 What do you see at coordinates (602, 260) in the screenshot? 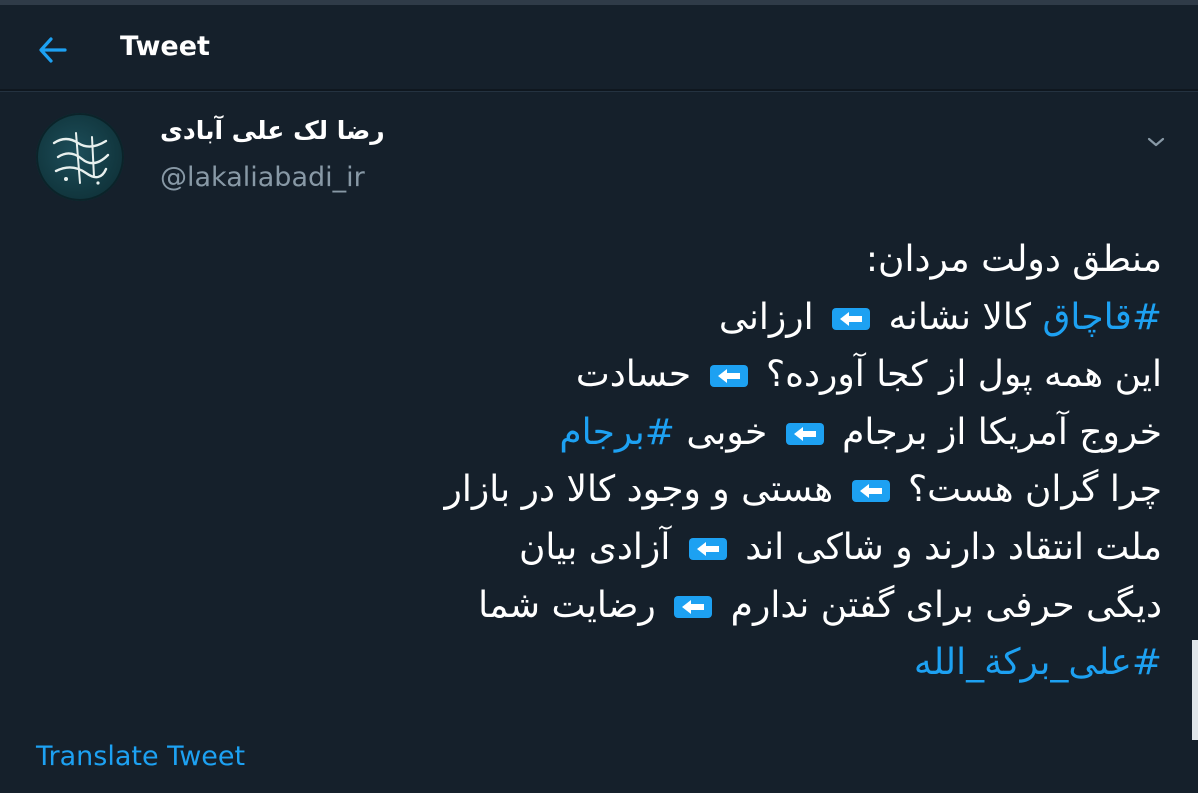
I see `tweet-line-1: منطق دولت مردان:` at bounding box center [602, 260].